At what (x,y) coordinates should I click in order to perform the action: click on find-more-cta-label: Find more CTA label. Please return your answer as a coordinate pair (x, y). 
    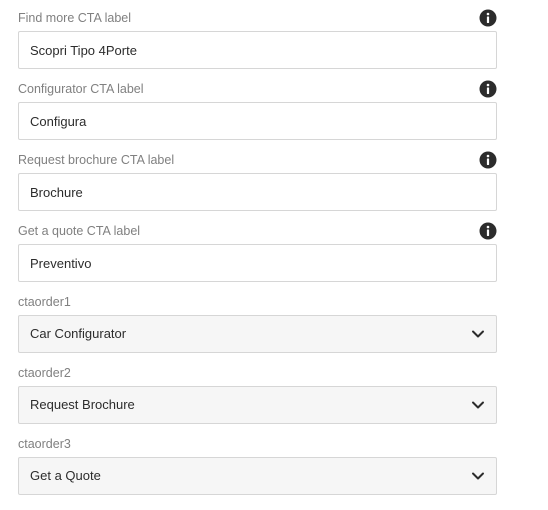
    Looking at the image, I should click on (75, 18).